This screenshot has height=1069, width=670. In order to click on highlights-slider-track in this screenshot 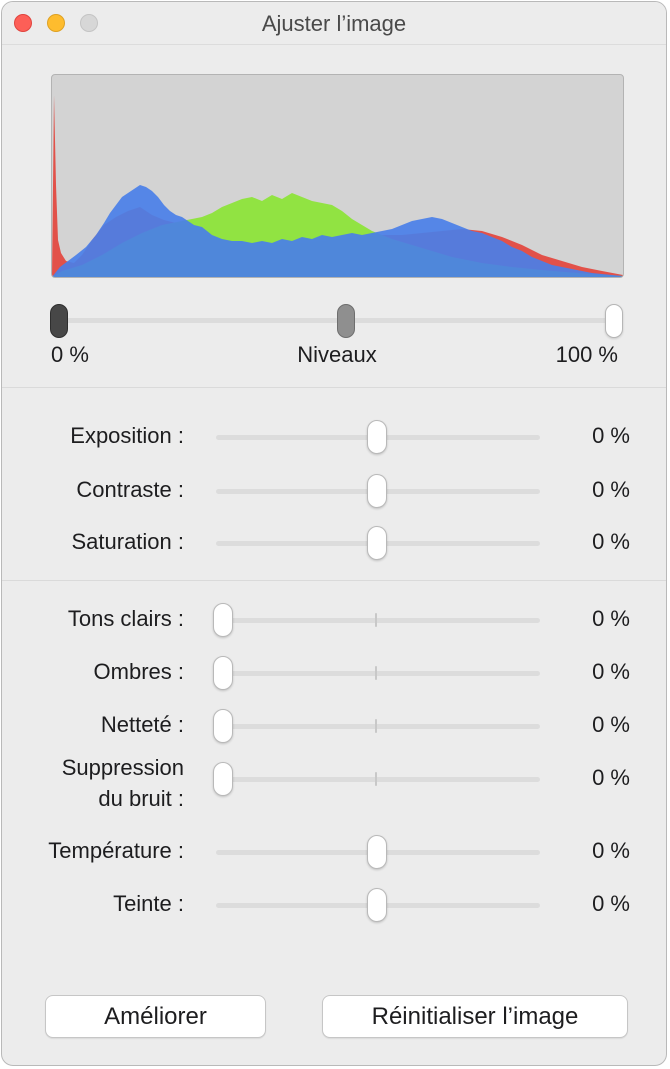, I will do `click(378, 620)`.